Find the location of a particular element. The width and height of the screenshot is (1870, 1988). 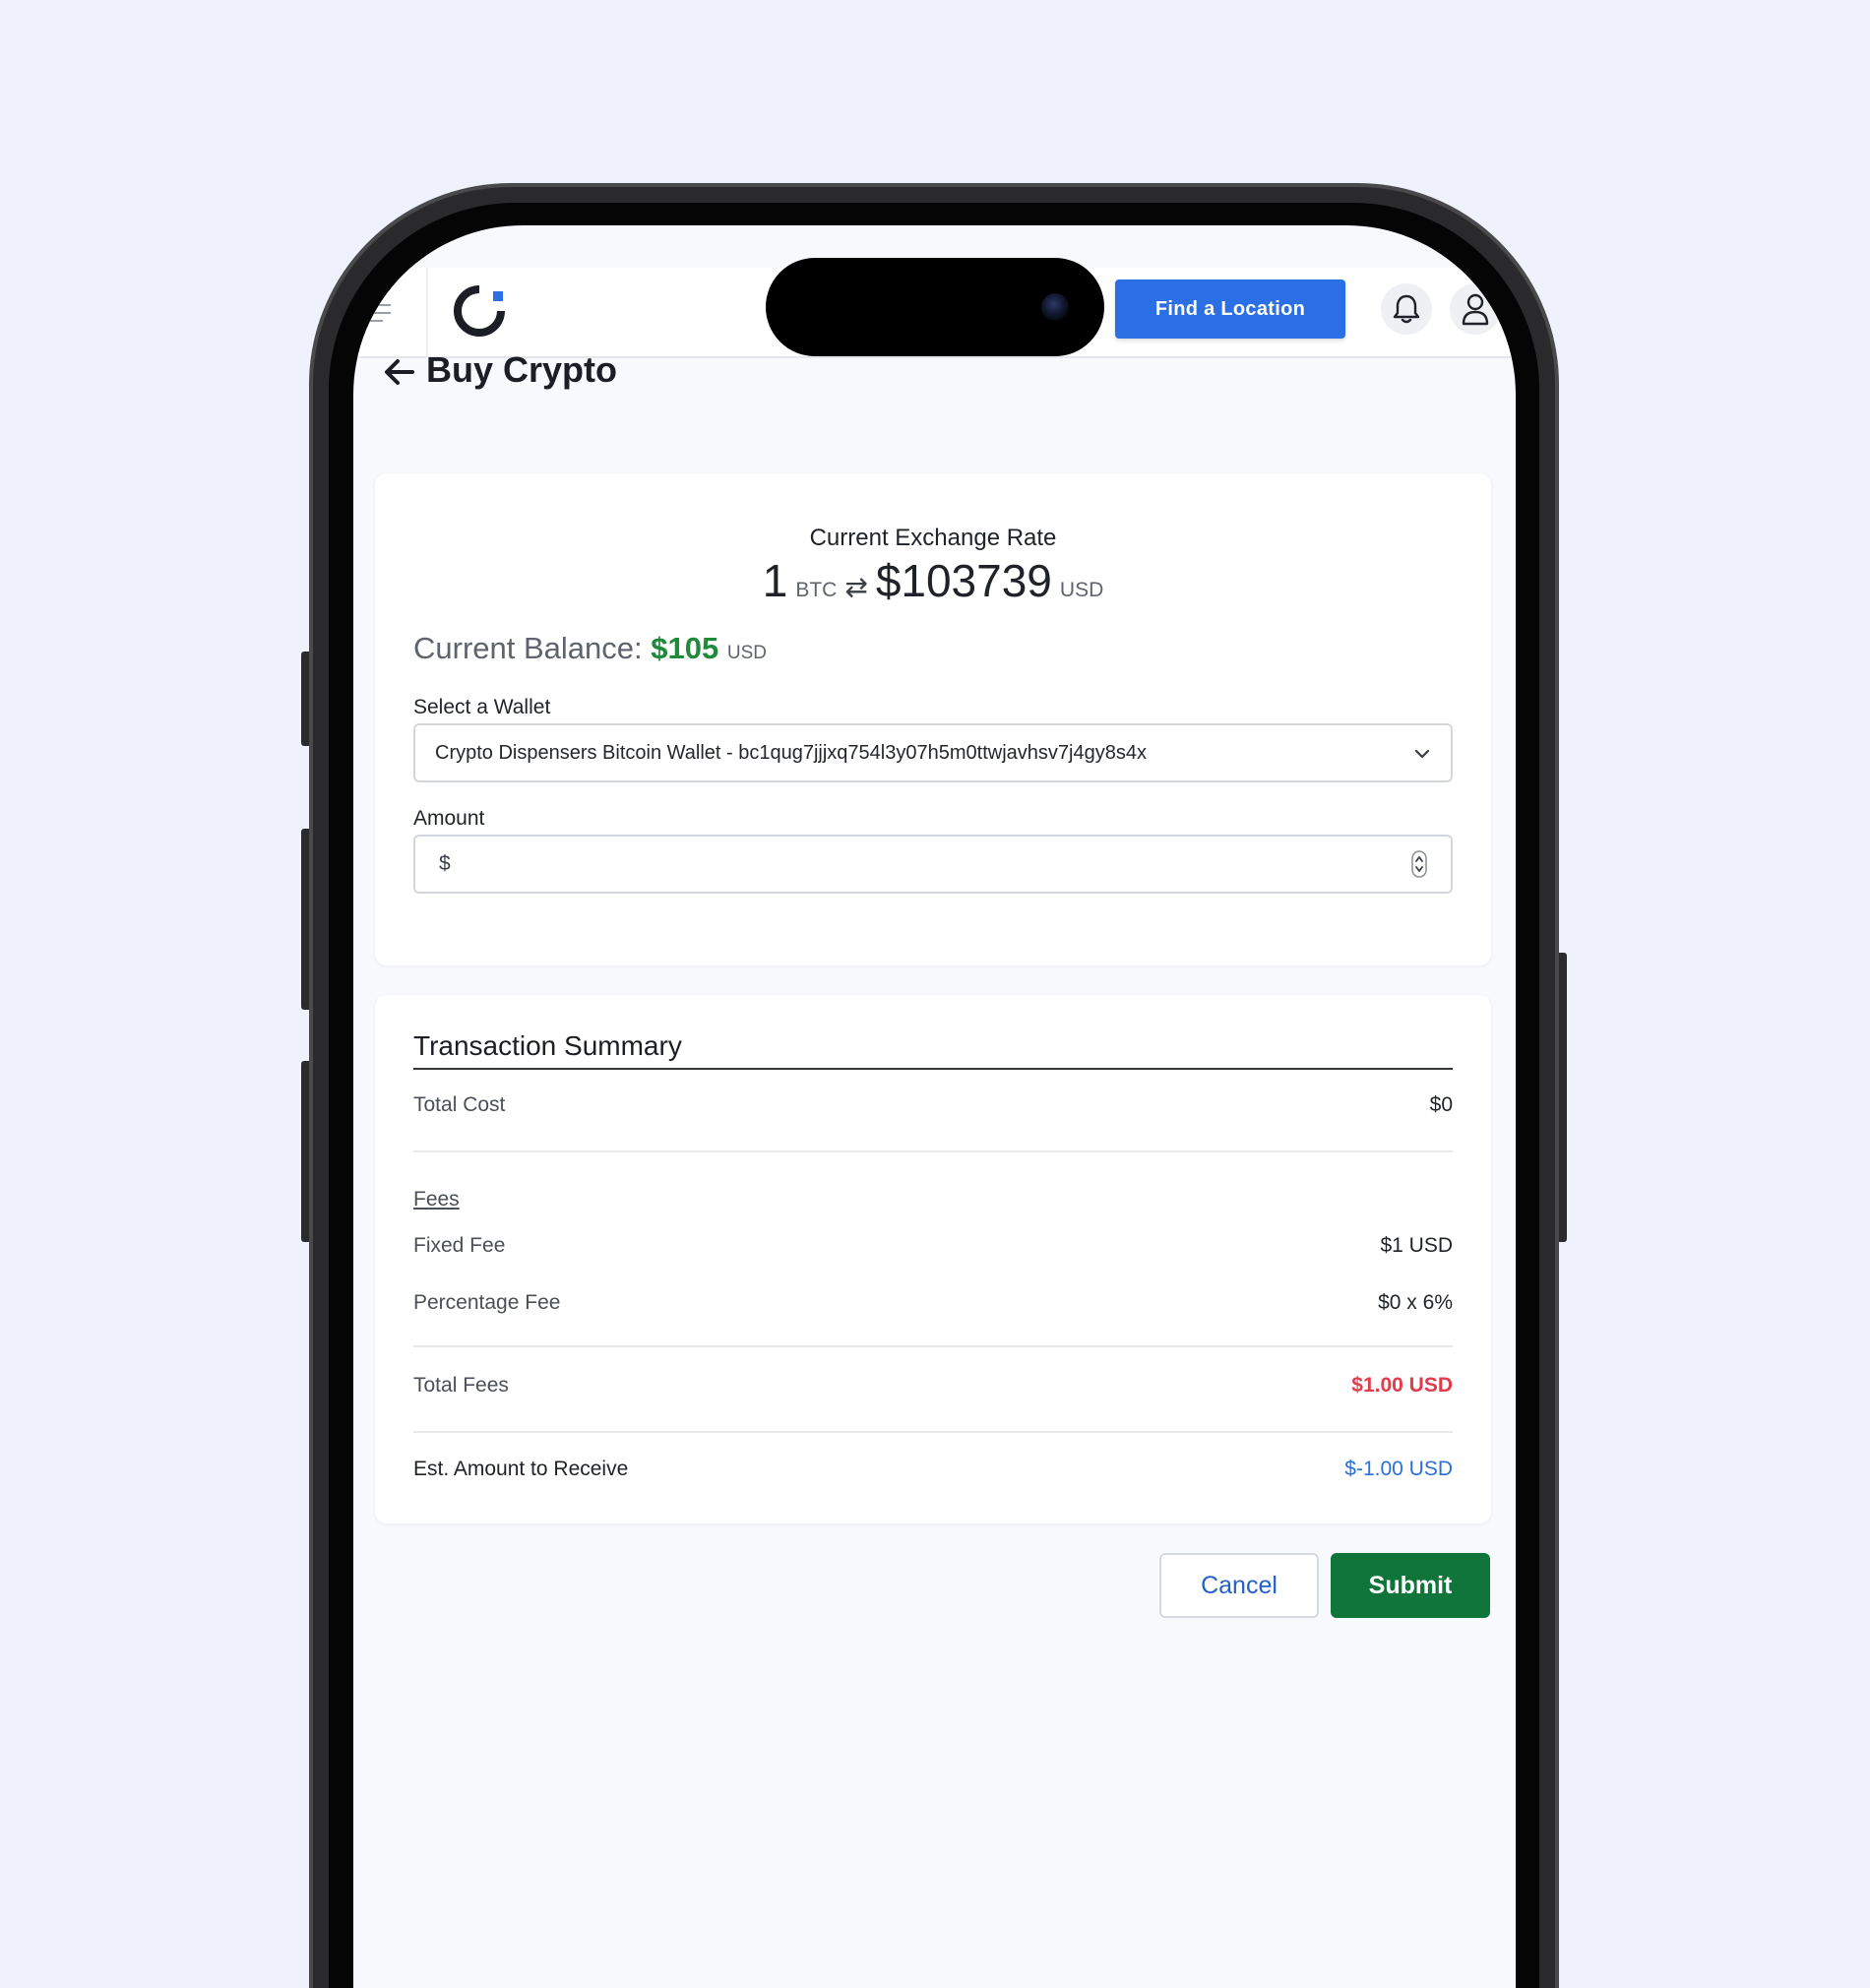

balance-amount: $105 is located at coordinates (685, 648).